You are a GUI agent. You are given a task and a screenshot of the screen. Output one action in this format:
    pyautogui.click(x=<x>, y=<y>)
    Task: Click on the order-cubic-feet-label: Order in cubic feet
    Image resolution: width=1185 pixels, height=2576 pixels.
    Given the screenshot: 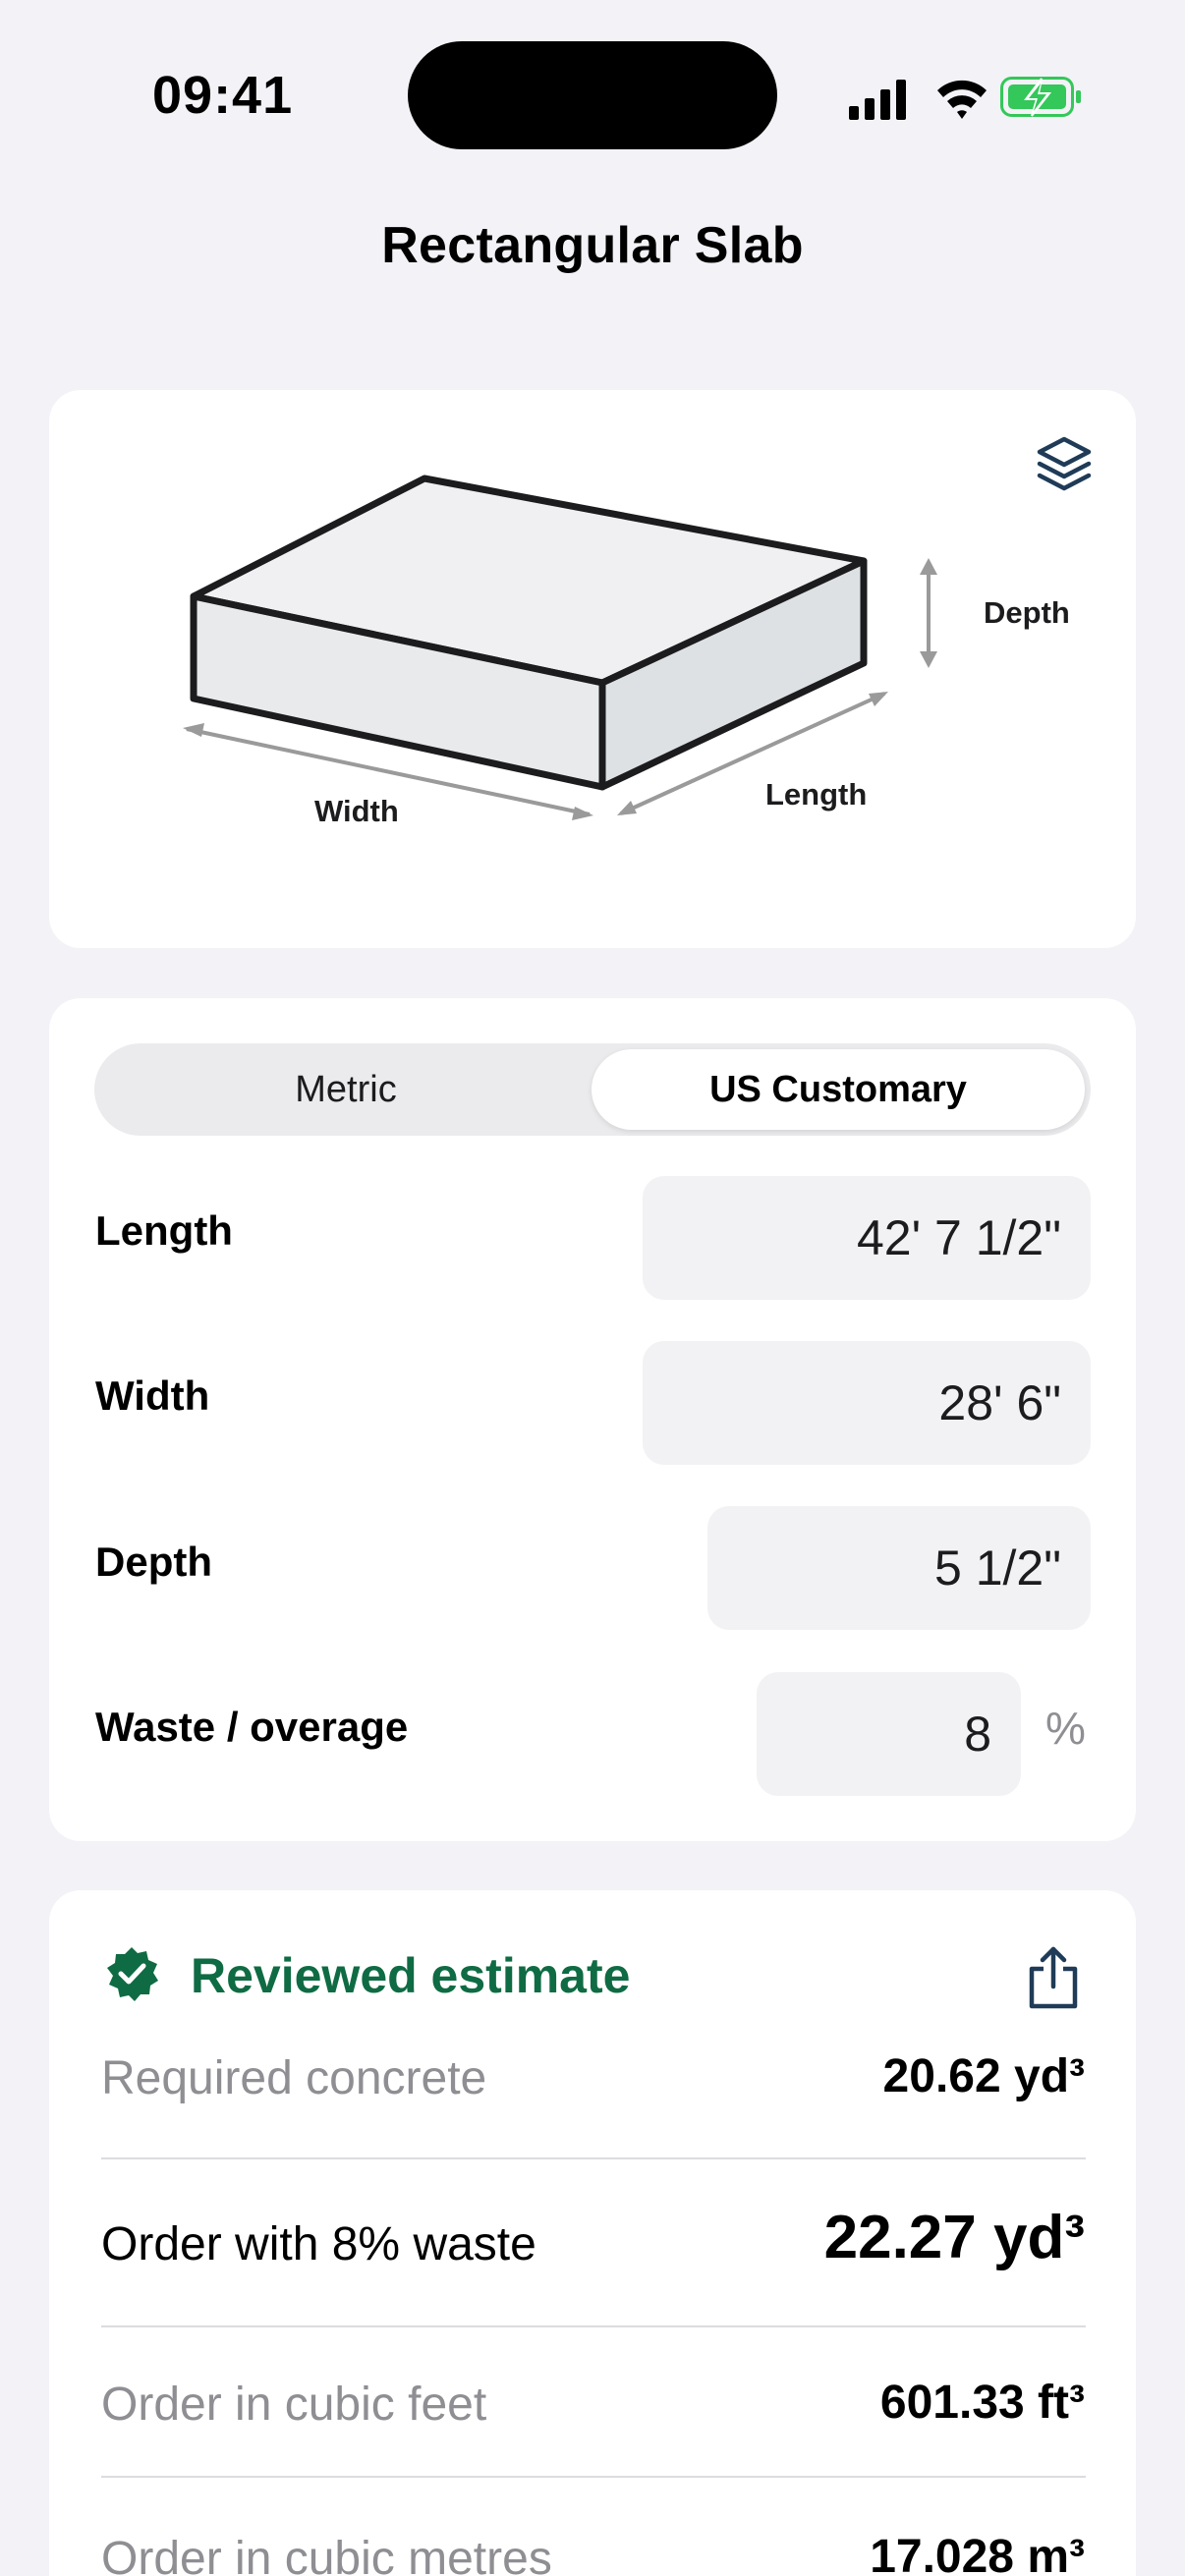 What is the action you would take?
    pyautogui.click(x=294, y=2405)
    